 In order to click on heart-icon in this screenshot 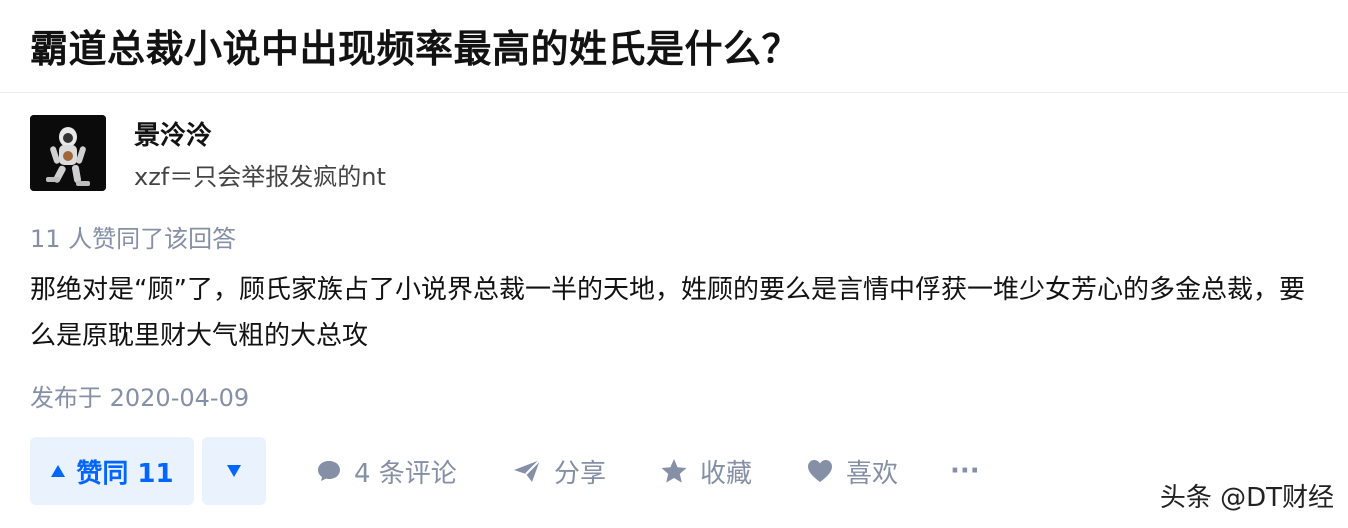, I will do `click(820, 471)`.